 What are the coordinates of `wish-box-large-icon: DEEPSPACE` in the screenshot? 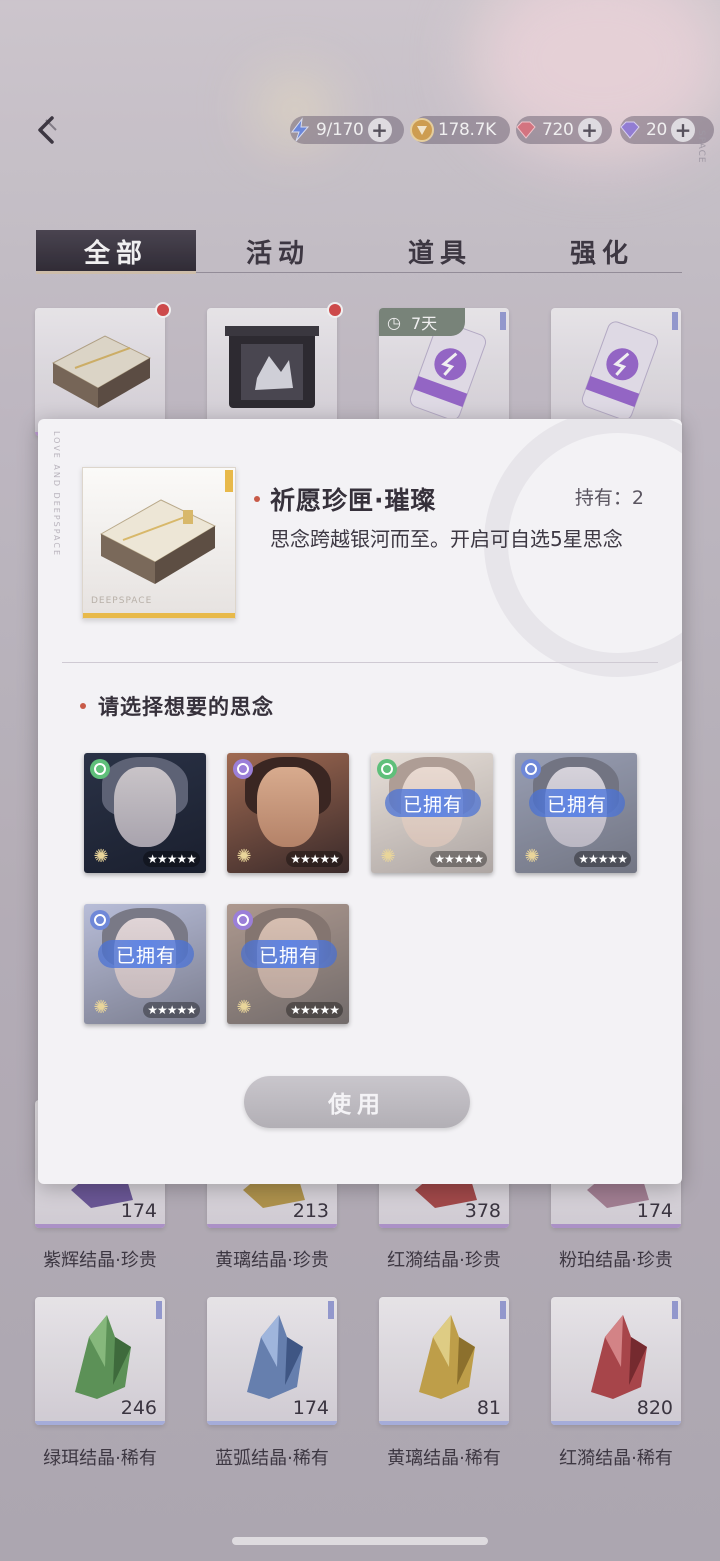 It's located at (159, 543).